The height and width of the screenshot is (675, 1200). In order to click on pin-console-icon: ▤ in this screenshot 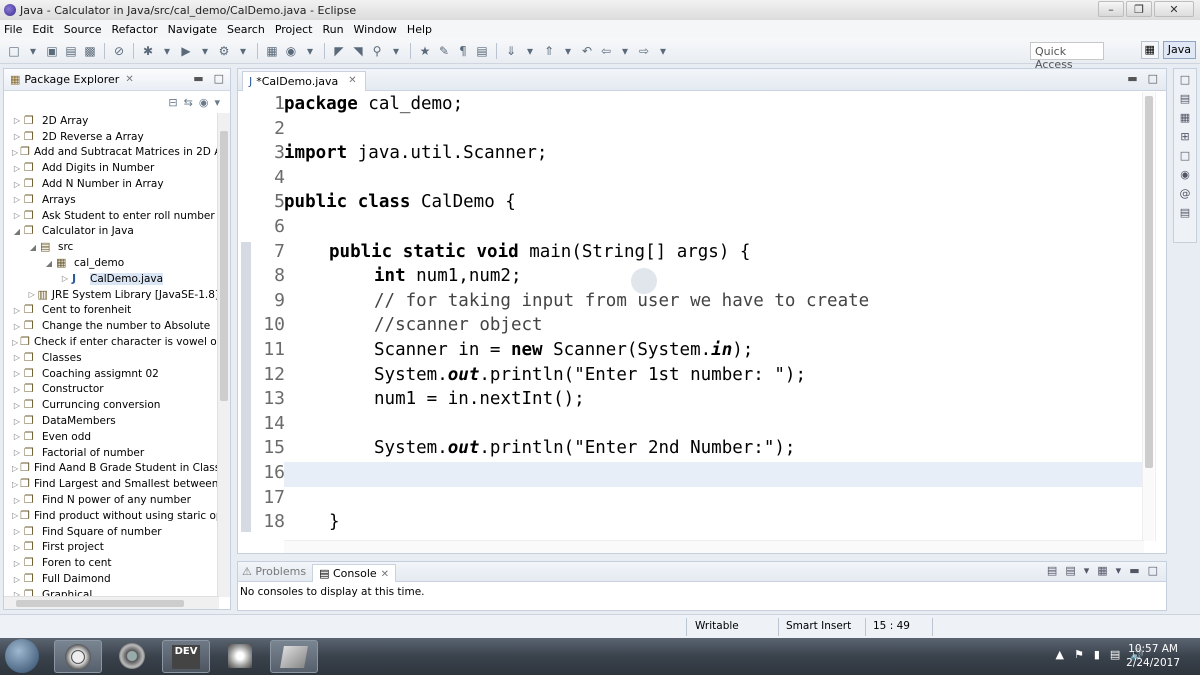, I will do `click(1070, 570)`.